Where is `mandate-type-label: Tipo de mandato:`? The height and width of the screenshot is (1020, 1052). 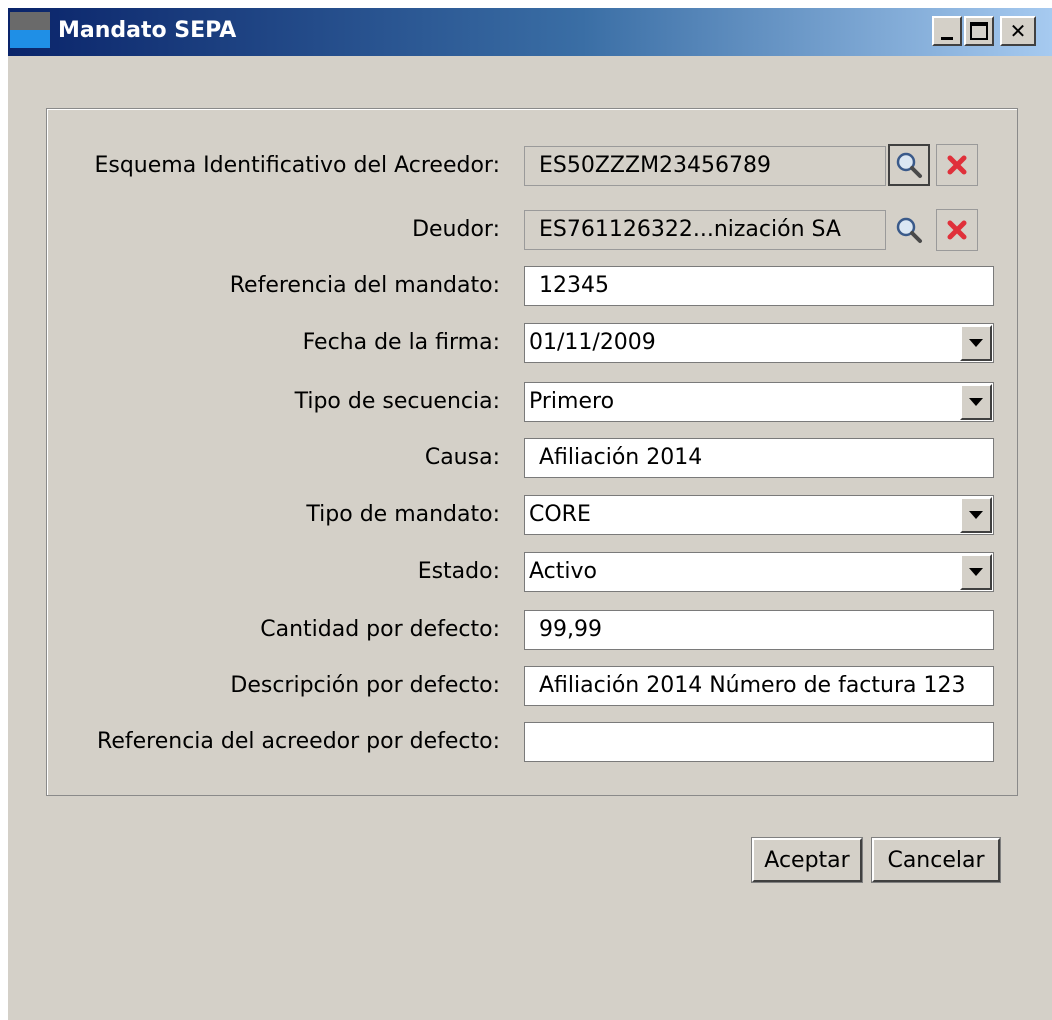
mandate-type-label: Tipo de mandato: is located at coordinates (403, 514).